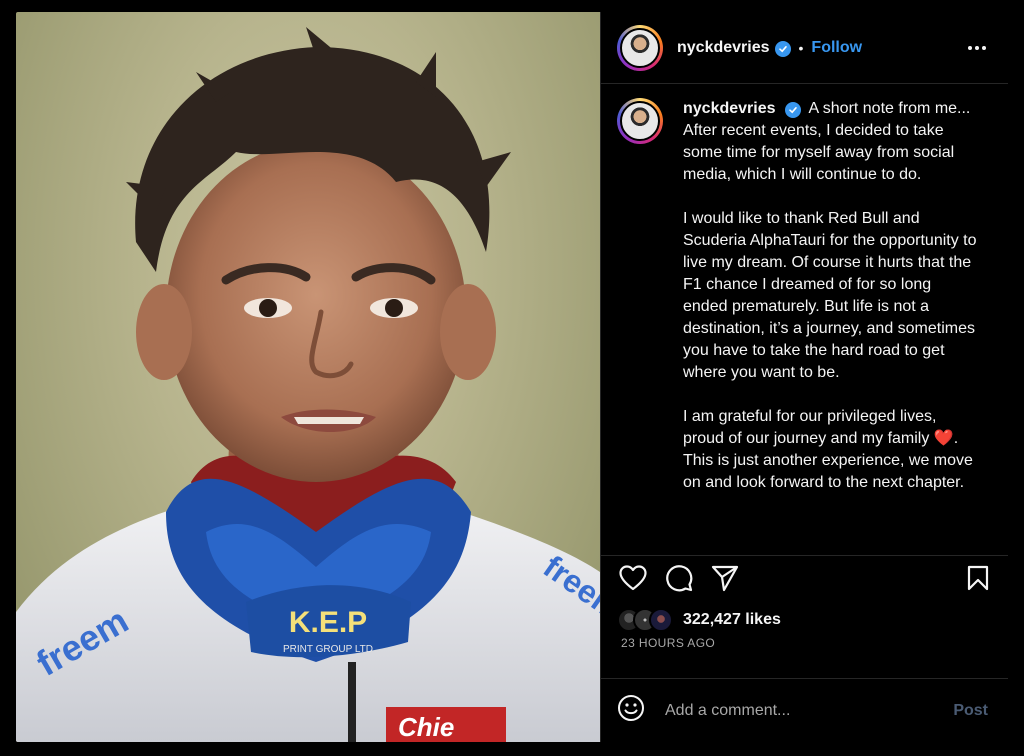  I want to click on post-actions, so click(804, 578).